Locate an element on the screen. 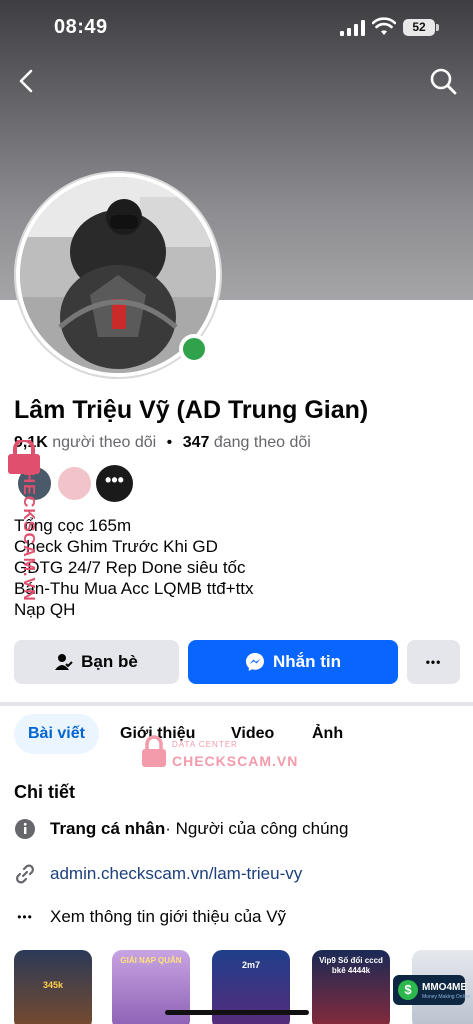 The image size is (473, 1024). dollar-icon: $ is located at coordinates (408, 990).